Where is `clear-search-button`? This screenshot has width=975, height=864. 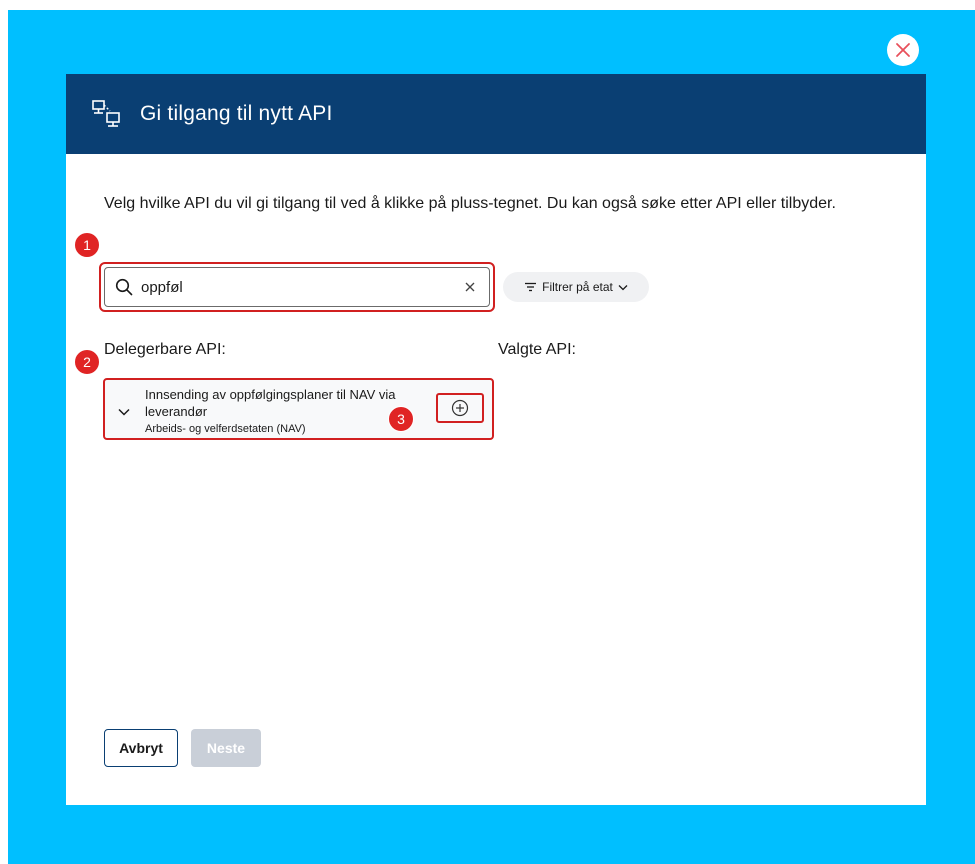
clear-search-button is located at coordinates (470, 287).